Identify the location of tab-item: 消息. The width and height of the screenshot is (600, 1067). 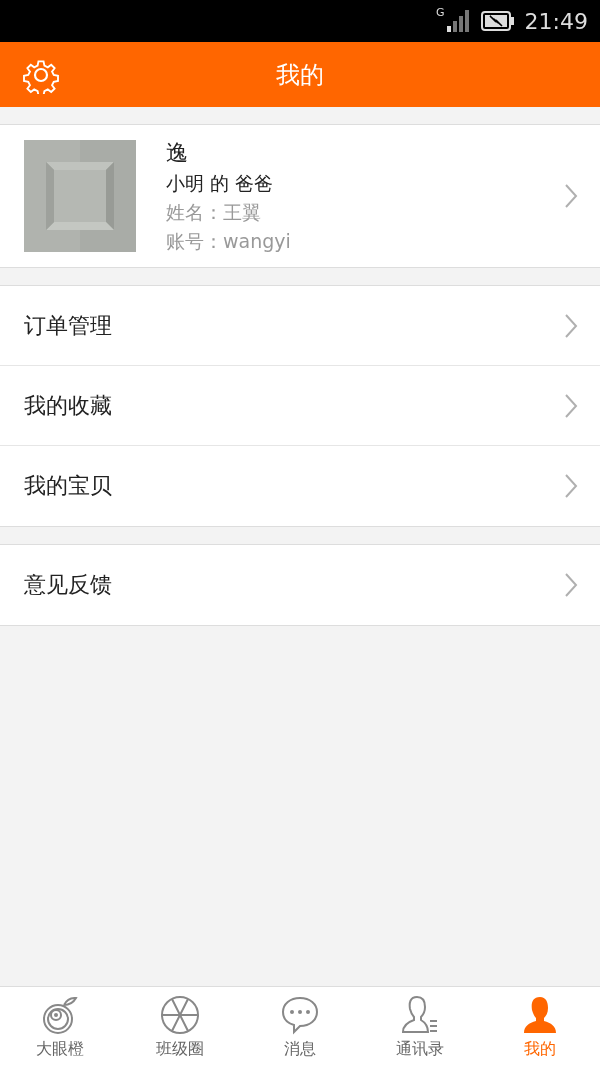
(300, 1027).